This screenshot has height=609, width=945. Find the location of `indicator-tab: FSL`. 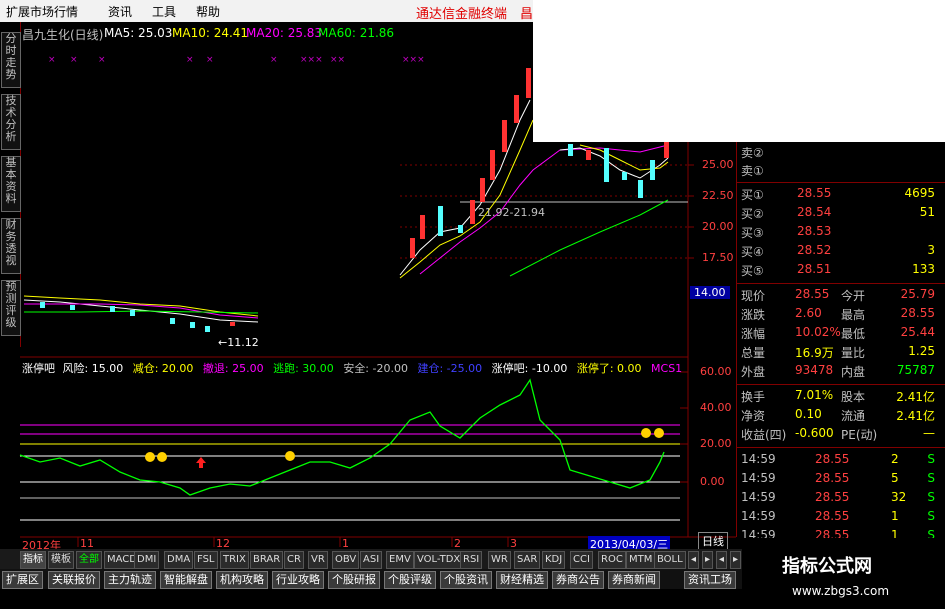

indicator-tab: FSL is located at coordinates (206, 560).